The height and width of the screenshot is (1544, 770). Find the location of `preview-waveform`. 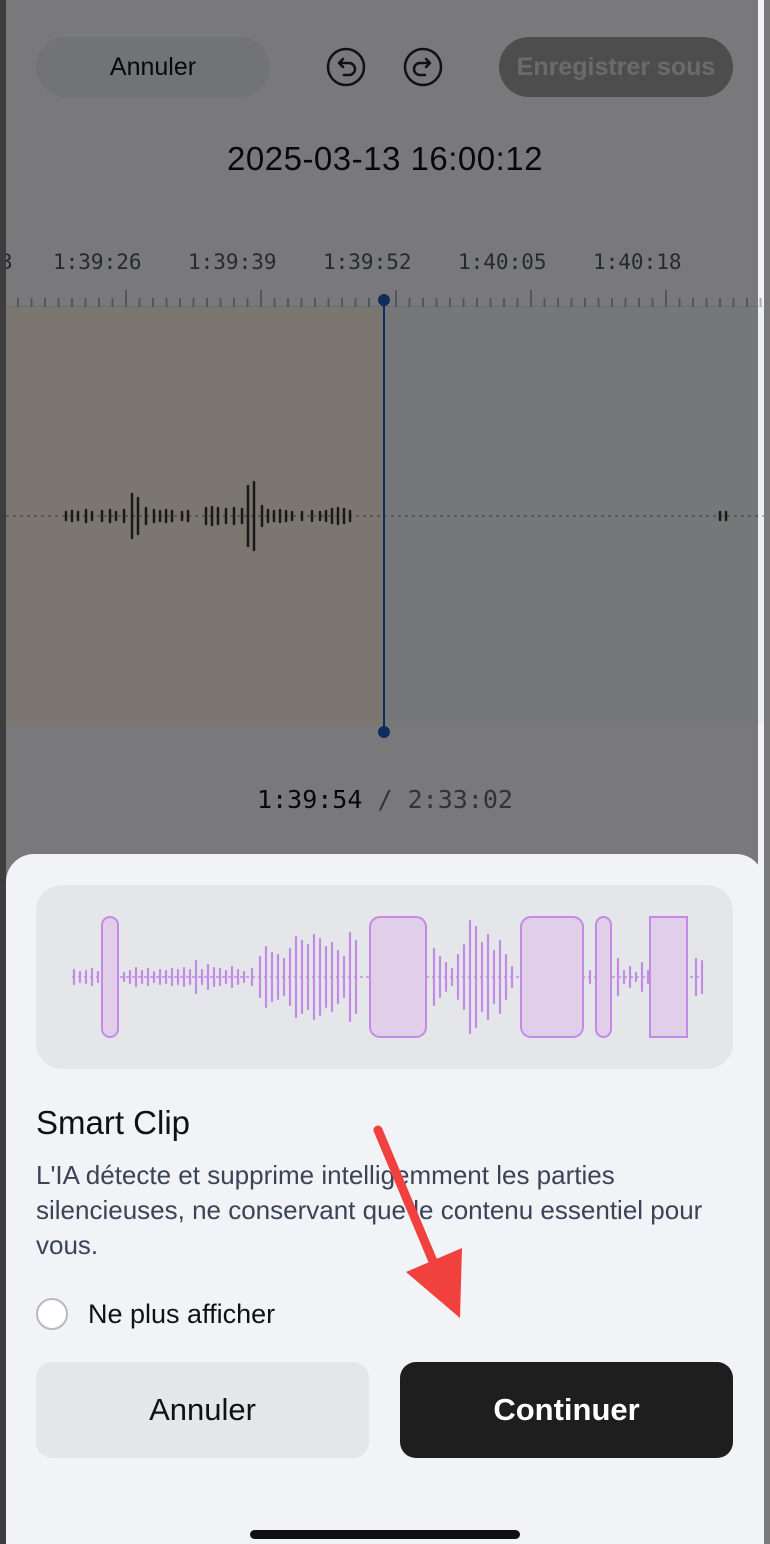

preview-waveform is located at coordinates (388, 977).